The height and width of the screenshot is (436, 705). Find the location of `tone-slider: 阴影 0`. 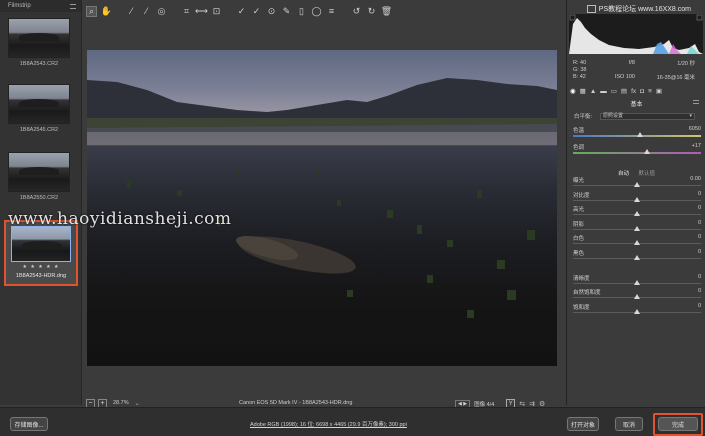

tone-slider: 阴影 0 is located at coordinates (637, 227).